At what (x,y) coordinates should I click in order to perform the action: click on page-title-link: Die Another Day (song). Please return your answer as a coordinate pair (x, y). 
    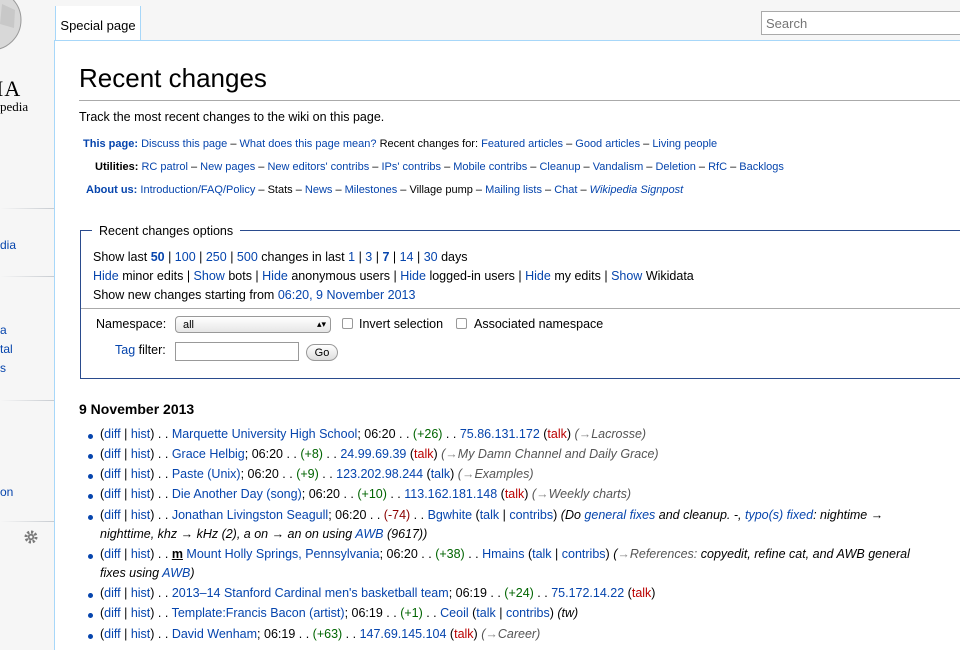
    Looking at the image, I should click on (237, 494).